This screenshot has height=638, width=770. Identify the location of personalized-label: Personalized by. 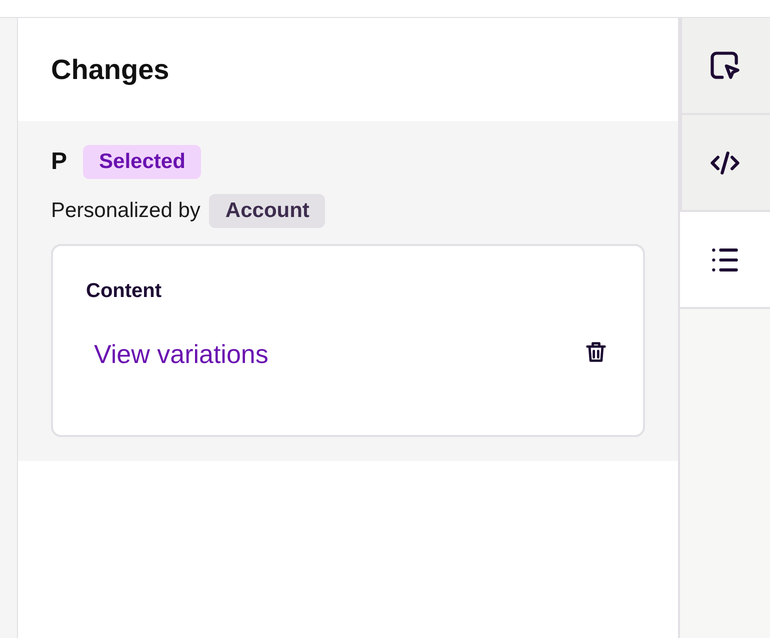
(125, 211).